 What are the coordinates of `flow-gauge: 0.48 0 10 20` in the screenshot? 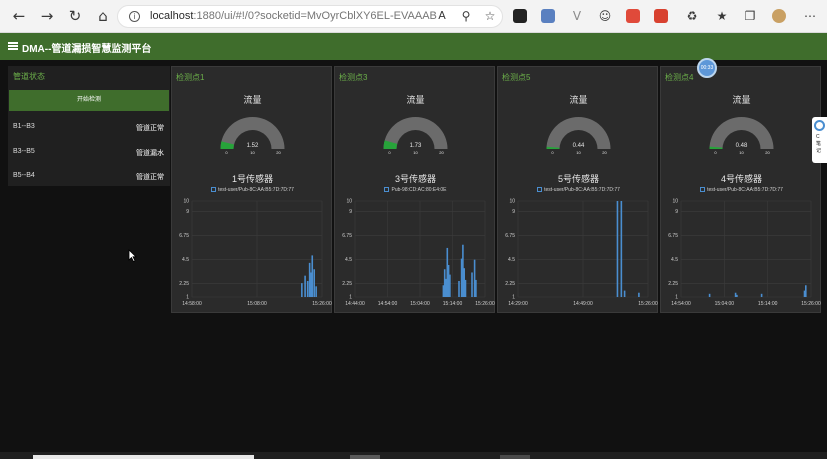 It's located at (741, 136).